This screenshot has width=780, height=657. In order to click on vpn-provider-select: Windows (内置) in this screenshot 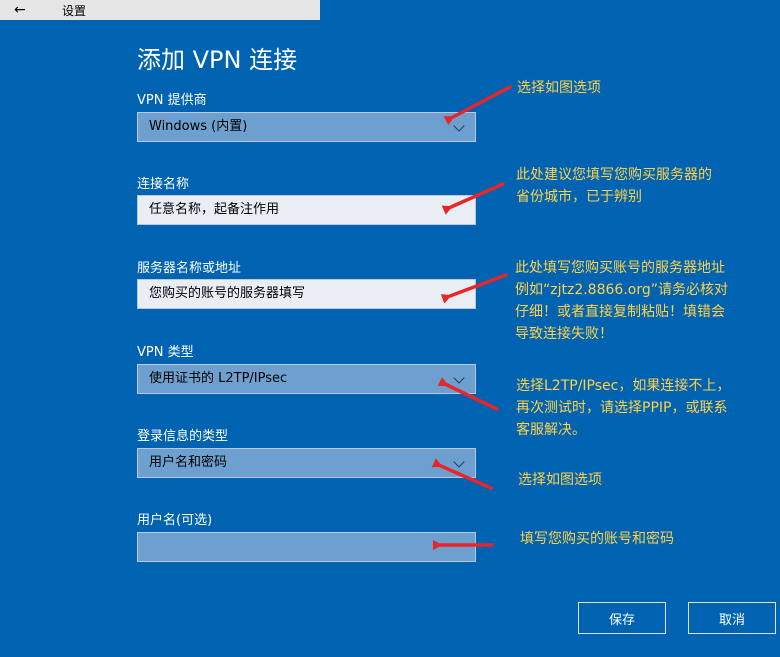, I will do `click(306, 127)`.